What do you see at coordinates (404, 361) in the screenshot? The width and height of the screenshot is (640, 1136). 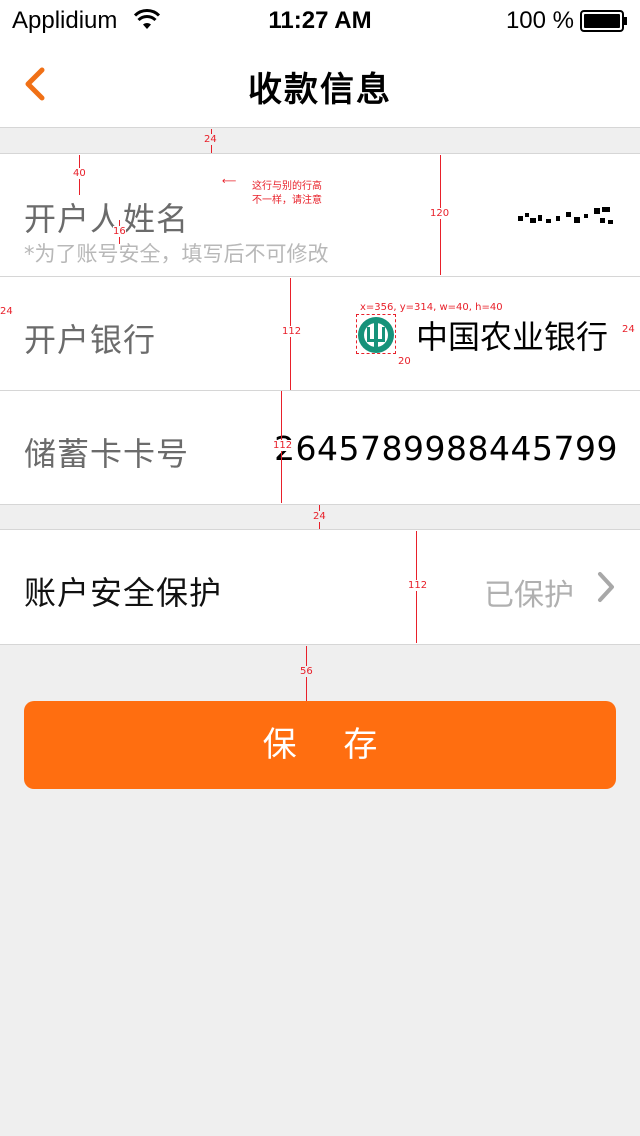 I see `annotation-label: 20` at bounding box center [404, 361].